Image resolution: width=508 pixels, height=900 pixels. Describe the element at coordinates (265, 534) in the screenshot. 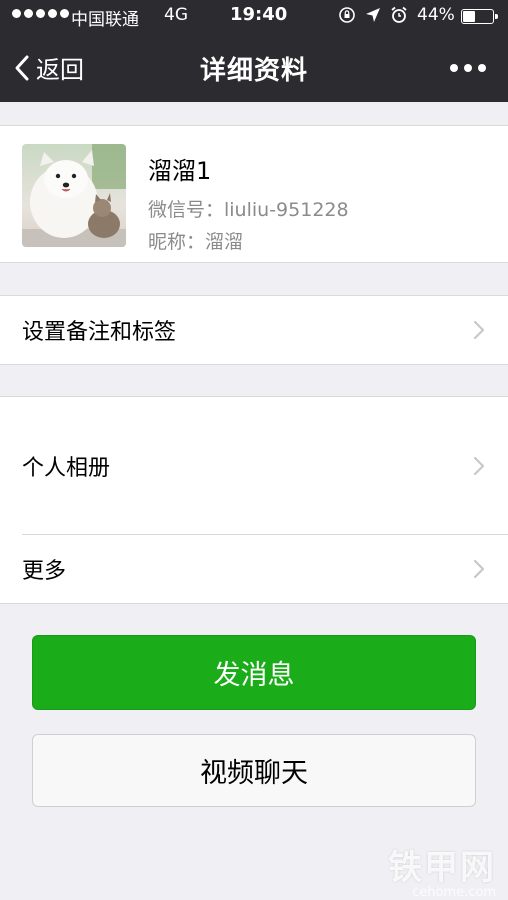

I see `divider` at that location.